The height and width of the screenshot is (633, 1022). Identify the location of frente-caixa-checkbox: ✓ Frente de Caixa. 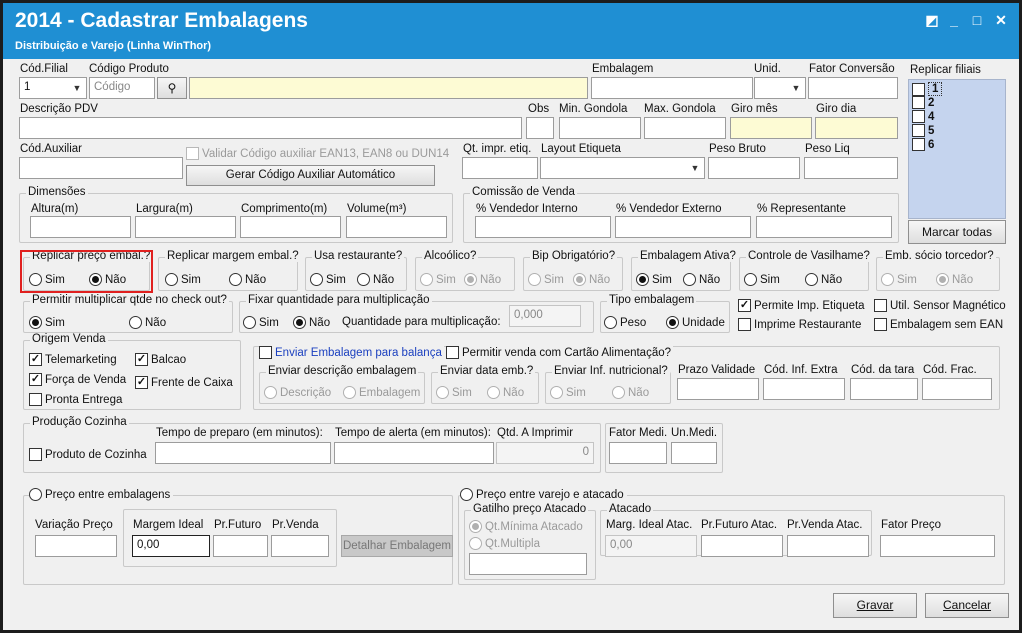
(184, 382).